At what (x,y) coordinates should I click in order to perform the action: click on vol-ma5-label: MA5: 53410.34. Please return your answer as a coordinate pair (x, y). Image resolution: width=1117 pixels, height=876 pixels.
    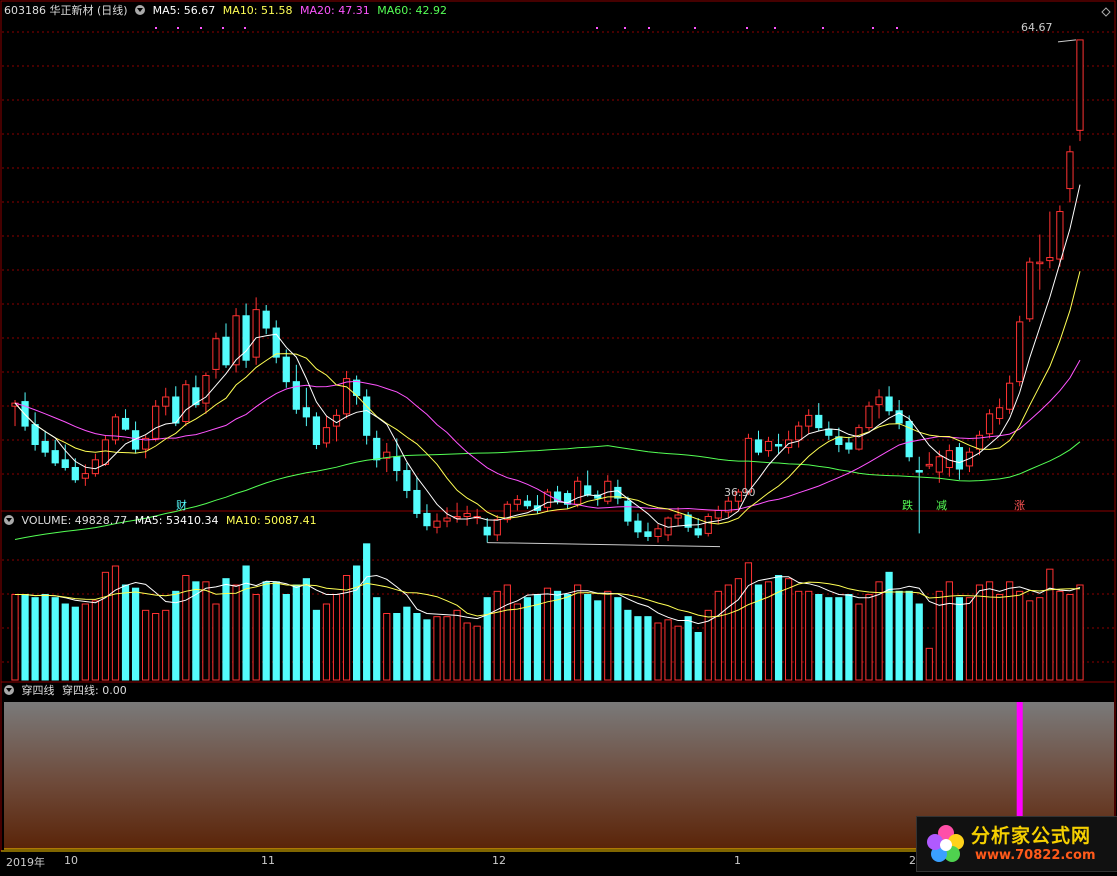
    Looking at the image, I should click on (176, 520).